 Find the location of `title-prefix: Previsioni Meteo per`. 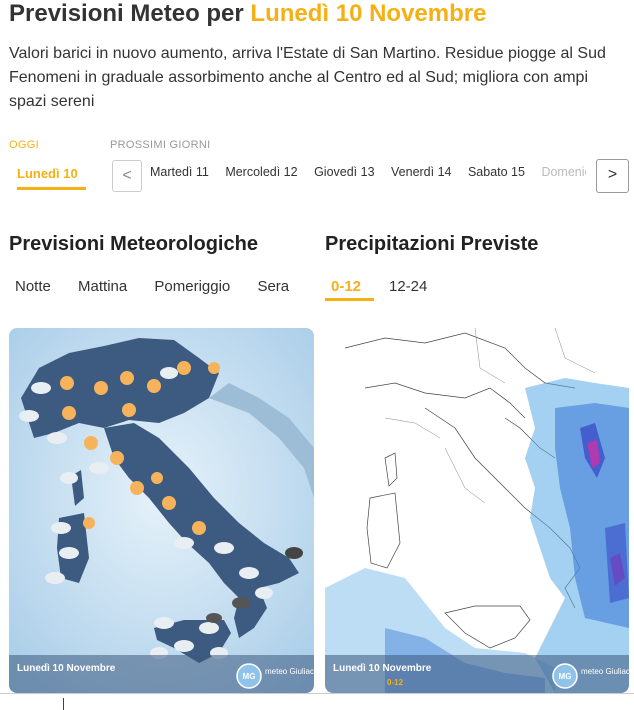

title-prefix: Previsioni Meteo per is located at coordinates (130, 13).